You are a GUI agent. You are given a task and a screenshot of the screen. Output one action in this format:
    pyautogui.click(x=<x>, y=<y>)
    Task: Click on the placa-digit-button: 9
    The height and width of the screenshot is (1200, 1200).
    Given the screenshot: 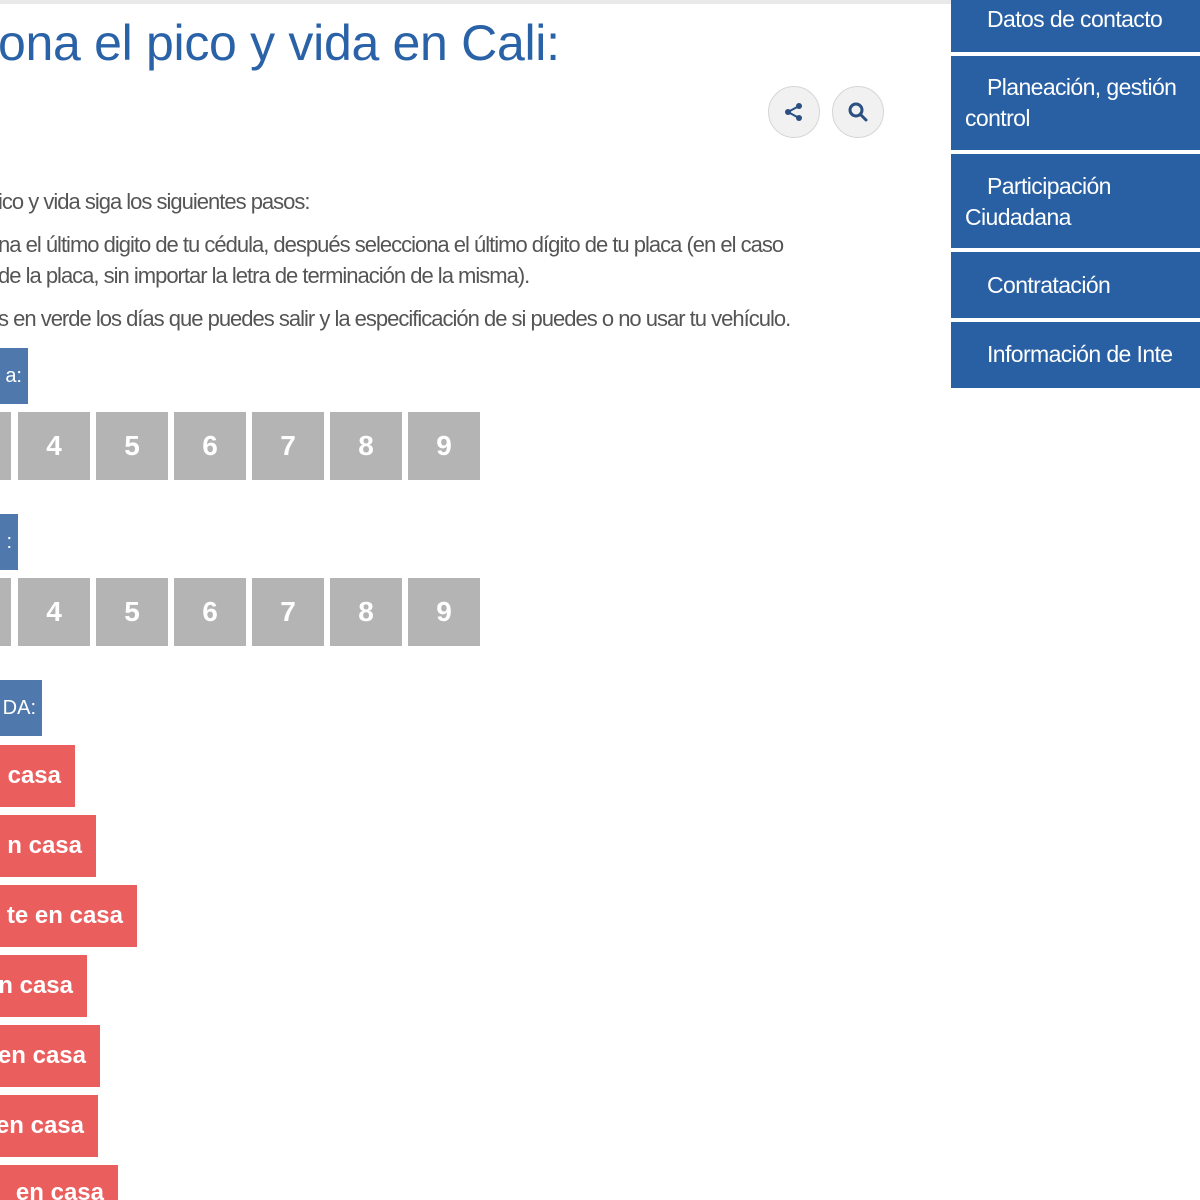 What is the action you would take?
    pyautogui.click(x=444, y=612)
    